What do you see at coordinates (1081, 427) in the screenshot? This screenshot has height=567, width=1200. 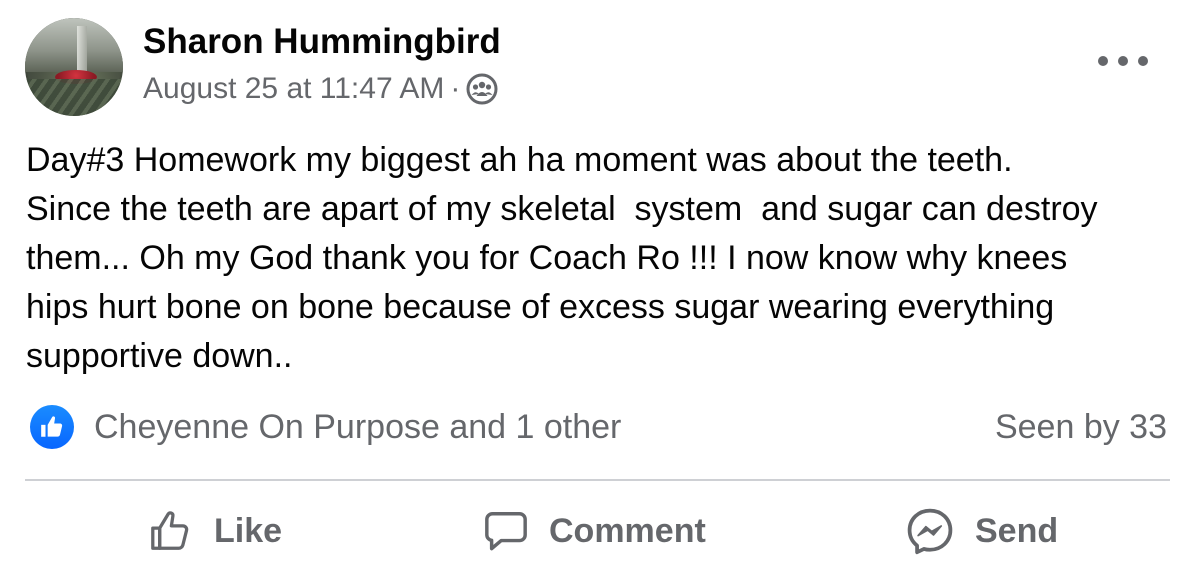 I see `seen-by-count: Seen by 33` at bounding box center [1081, 427].